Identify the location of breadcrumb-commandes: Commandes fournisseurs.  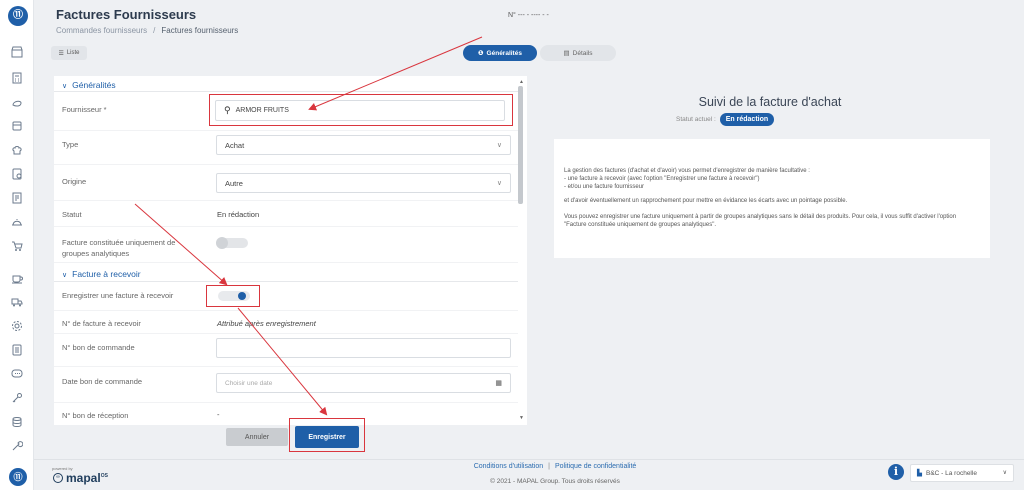
(101, 30).